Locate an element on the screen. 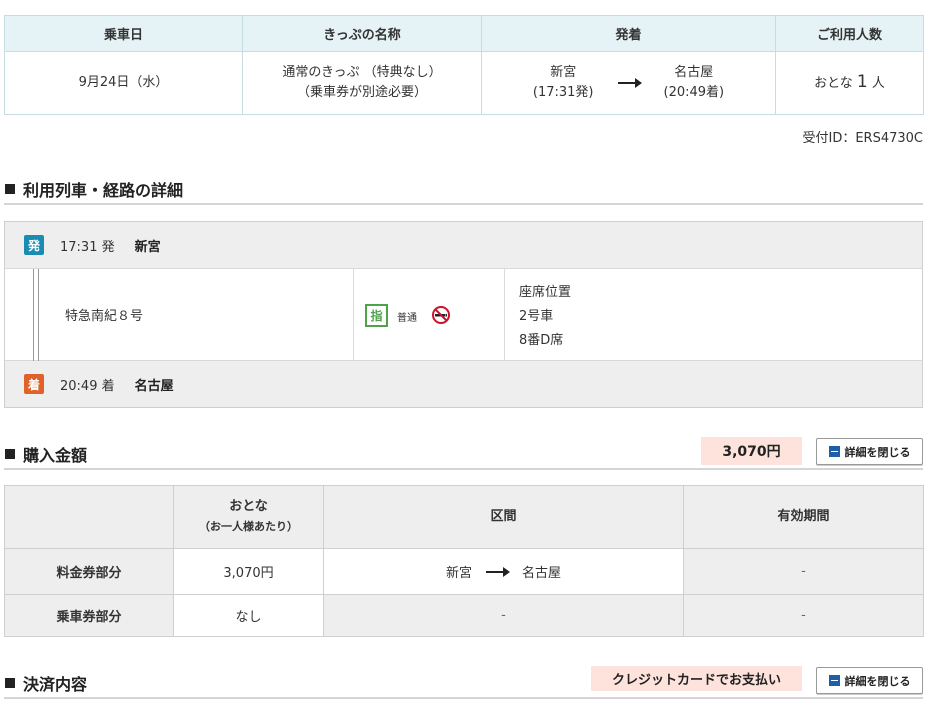 This screenshot has width=941, height=702. purchase-title: 購入金額 is located at coordinates (55, 455).